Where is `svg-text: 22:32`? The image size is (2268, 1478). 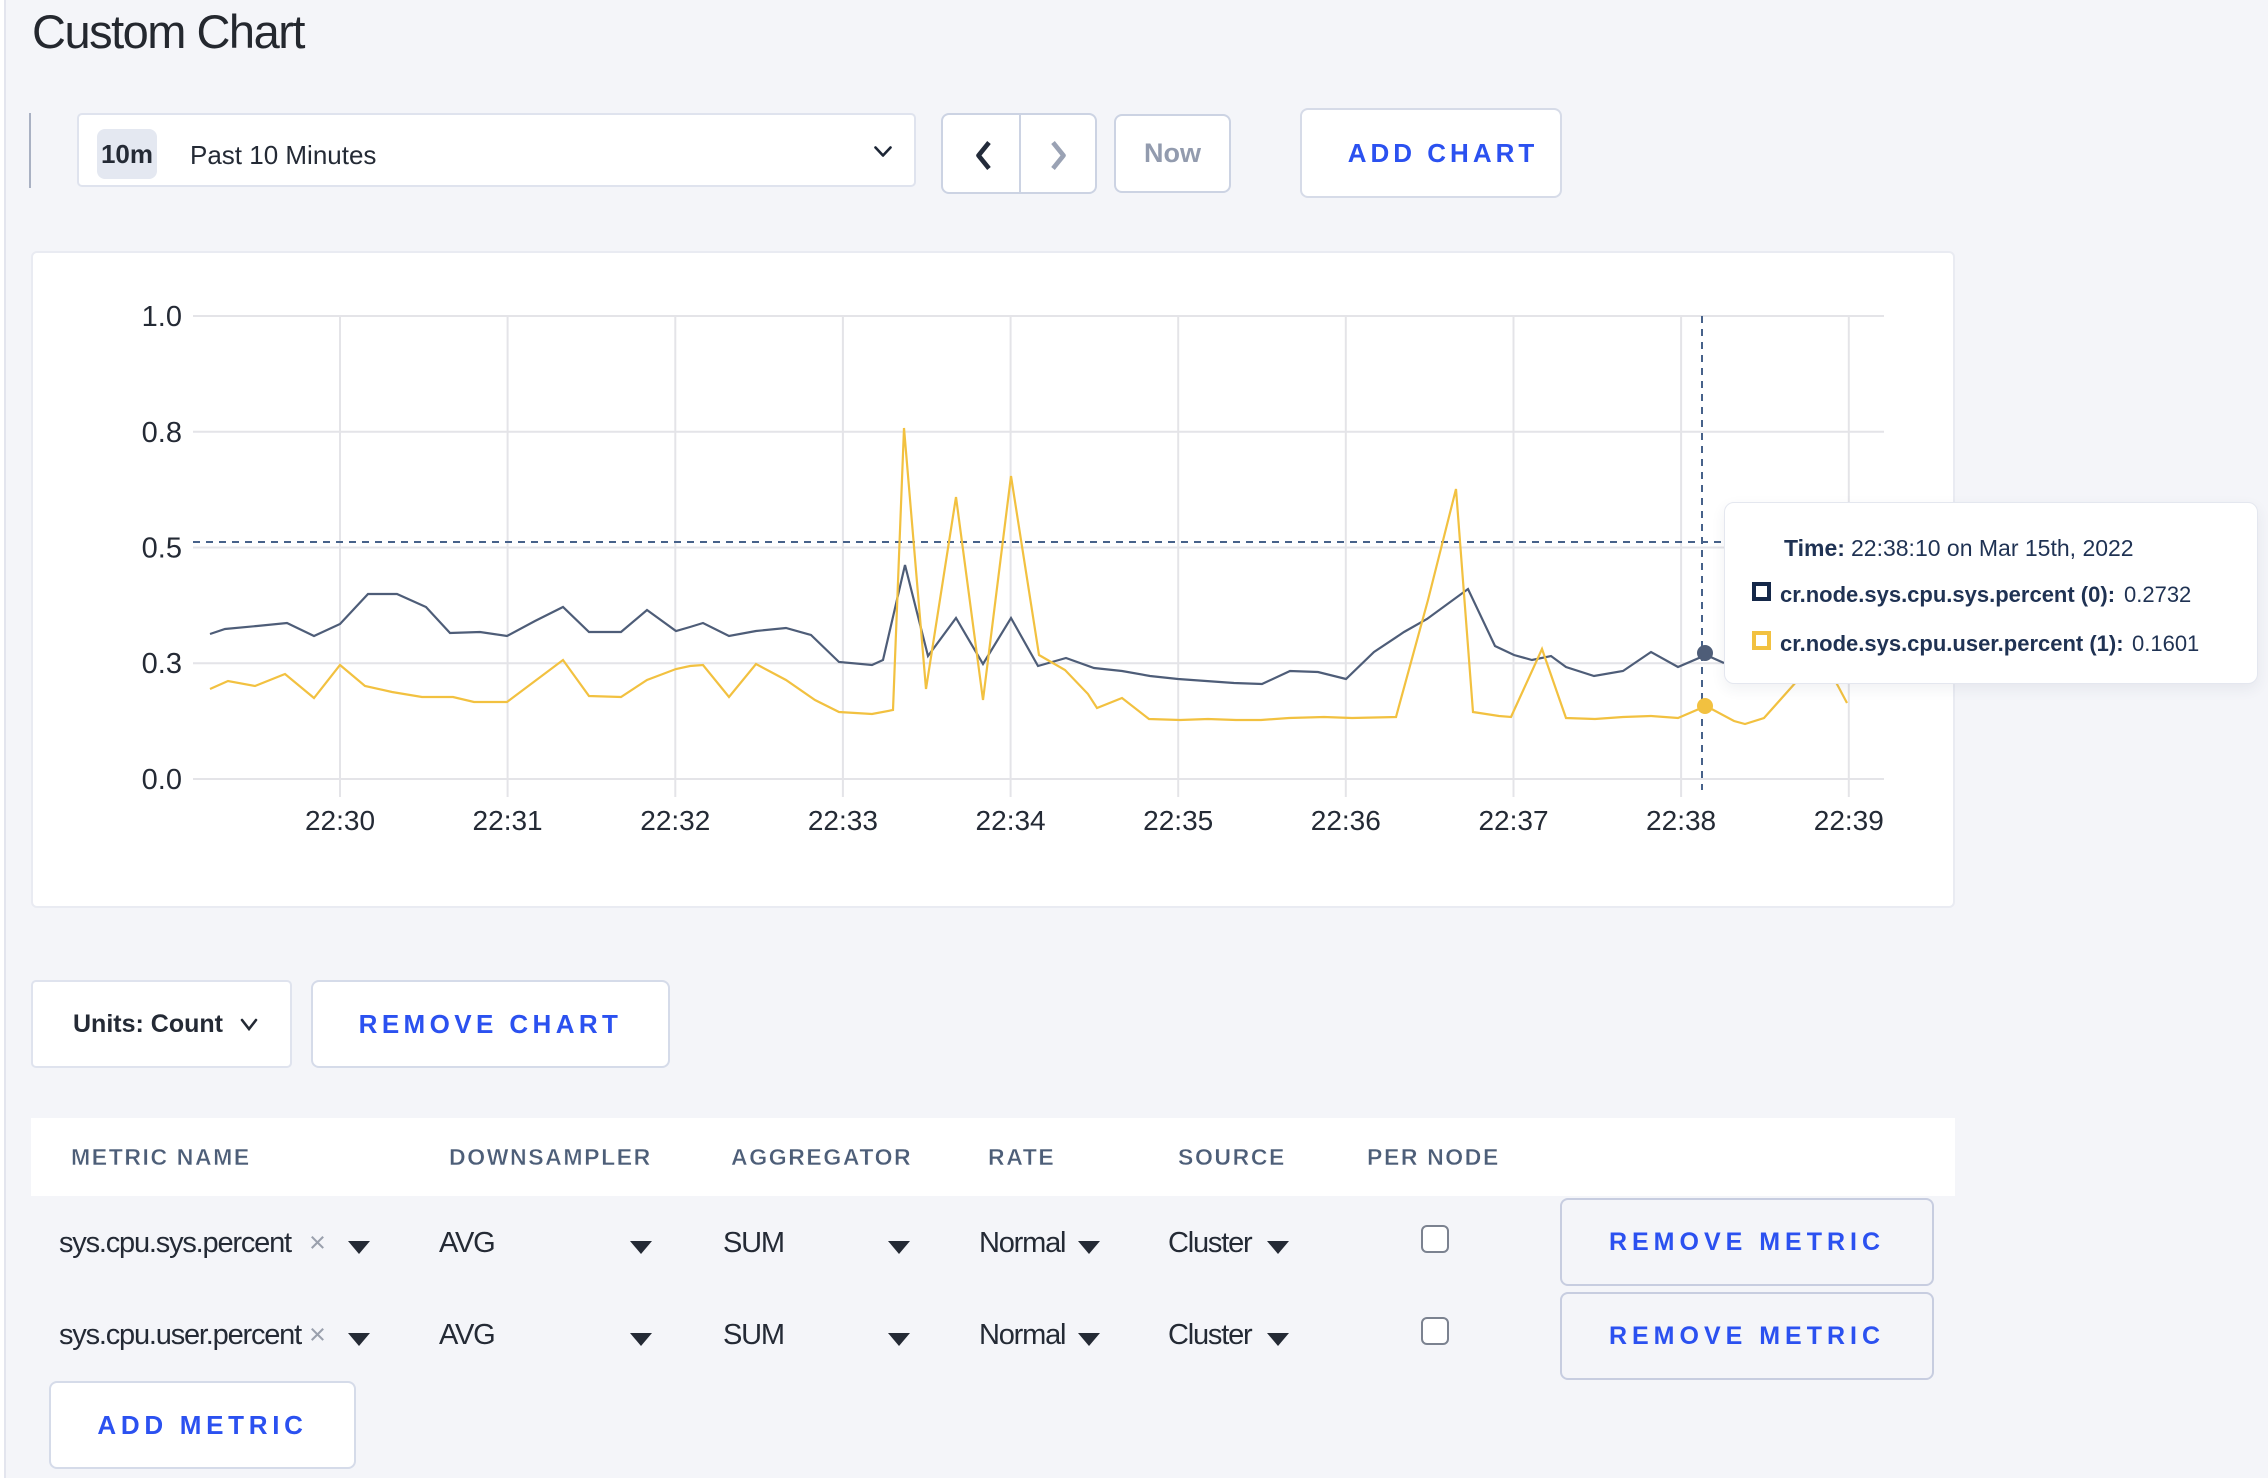 svg-text: 22:32 is located at coordinates (675, 820).